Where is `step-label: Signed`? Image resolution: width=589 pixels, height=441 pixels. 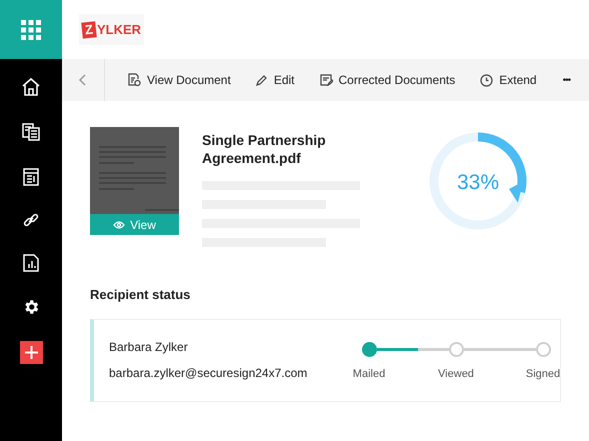 step-label: Signed is located at coordinates (543, 374).